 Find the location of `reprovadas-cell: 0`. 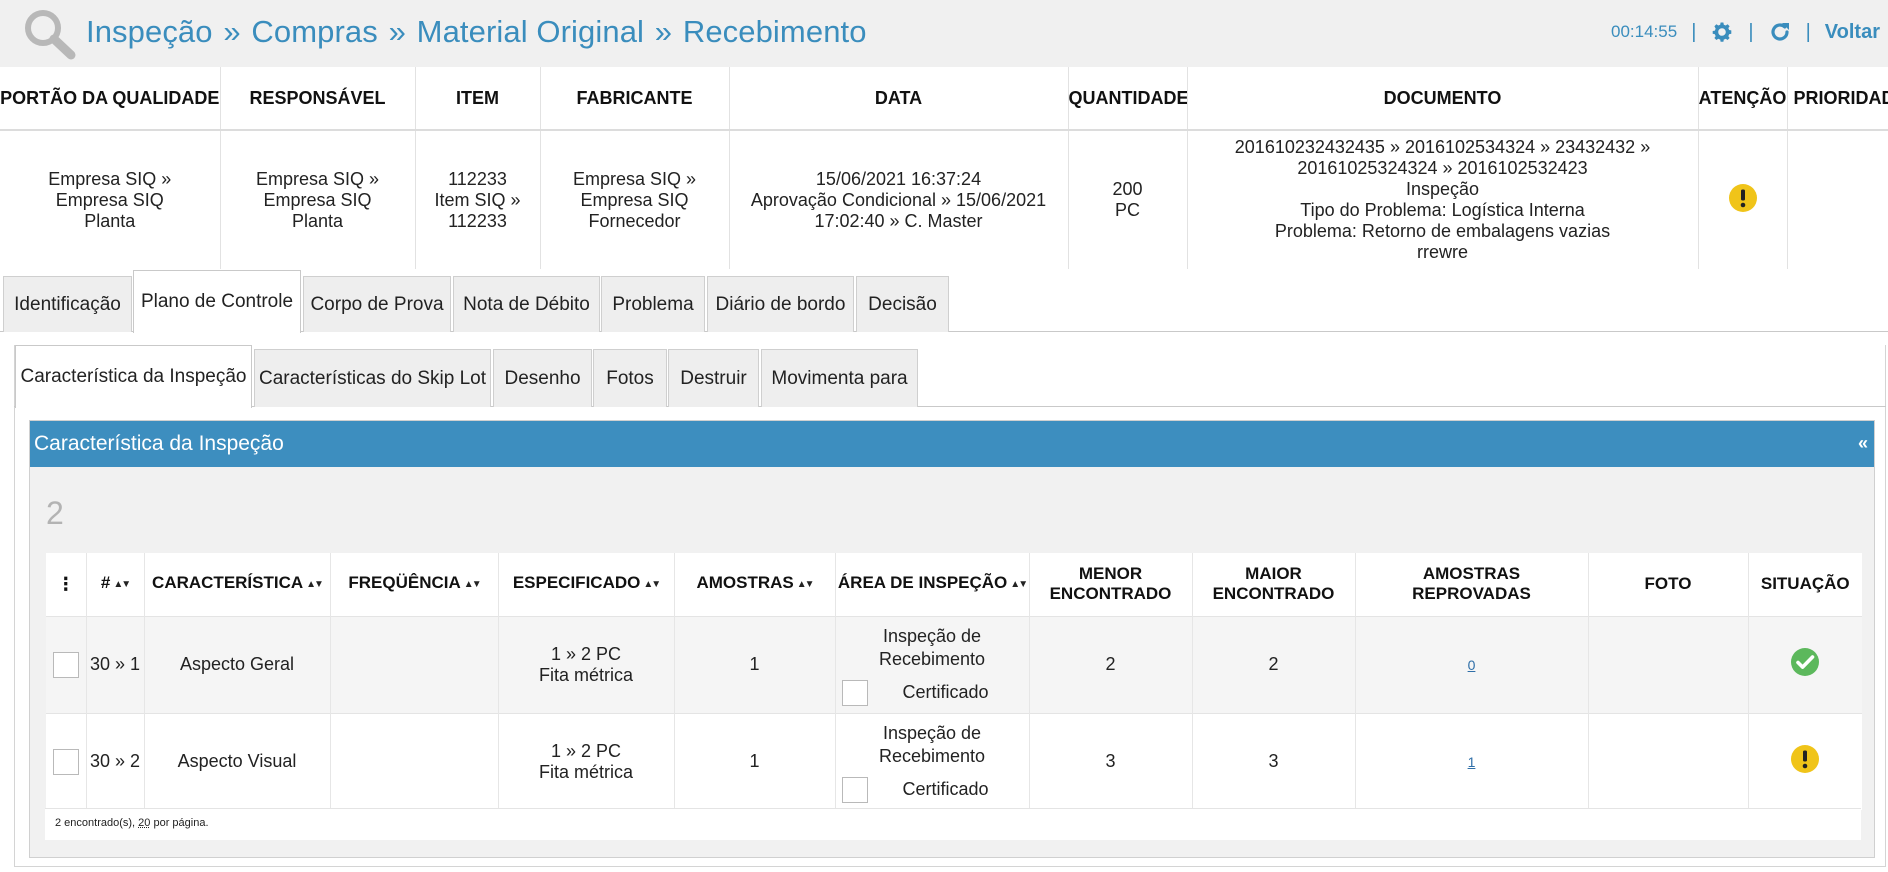

reprovadas-cell: 0 is located at coordinates (1472, 664).